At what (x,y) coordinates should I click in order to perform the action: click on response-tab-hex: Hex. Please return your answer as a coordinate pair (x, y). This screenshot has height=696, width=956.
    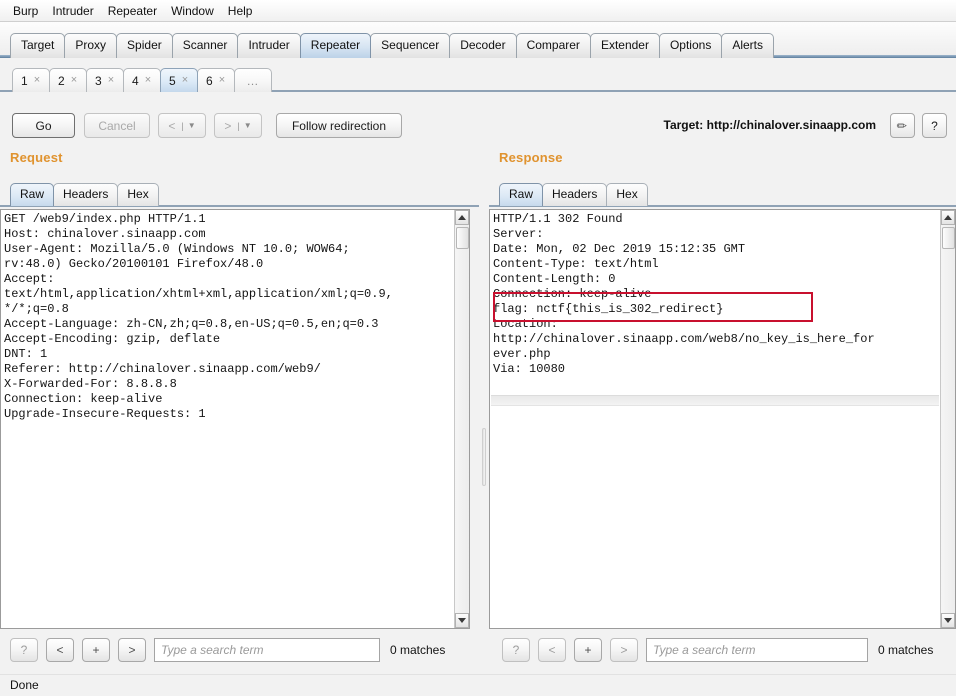
    Looking at the image, I should click on (627, 194).